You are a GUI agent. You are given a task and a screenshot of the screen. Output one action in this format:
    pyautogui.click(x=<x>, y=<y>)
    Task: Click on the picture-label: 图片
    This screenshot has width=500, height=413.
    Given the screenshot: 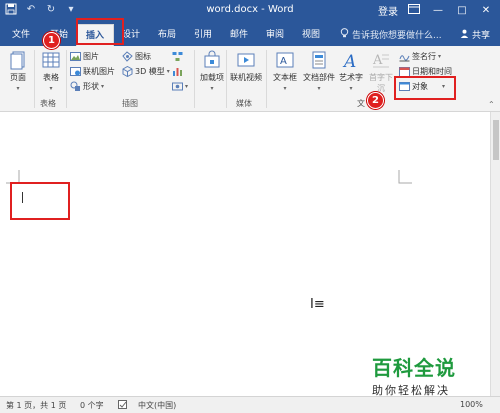 What is the action you would take?
    pyautogui.click(x=91, y=56)
    